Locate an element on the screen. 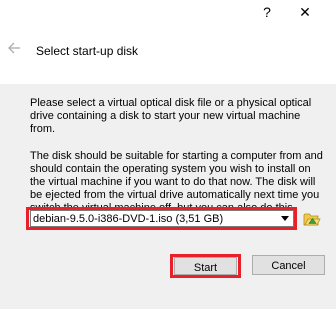 The height and width of the screenshot is (309, 336). title-bar: ? ✕ is located at coordinates (168, 13).